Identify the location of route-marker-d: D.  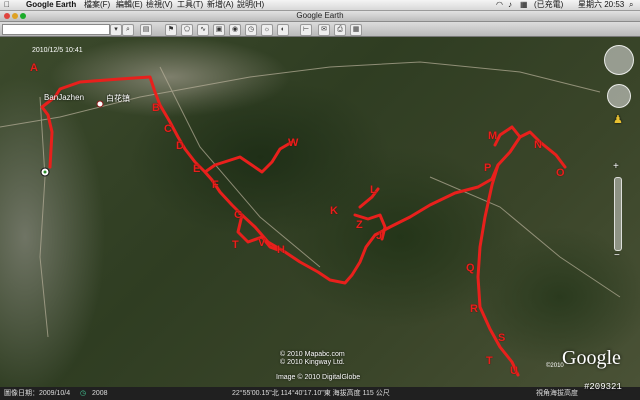
(180, 146).